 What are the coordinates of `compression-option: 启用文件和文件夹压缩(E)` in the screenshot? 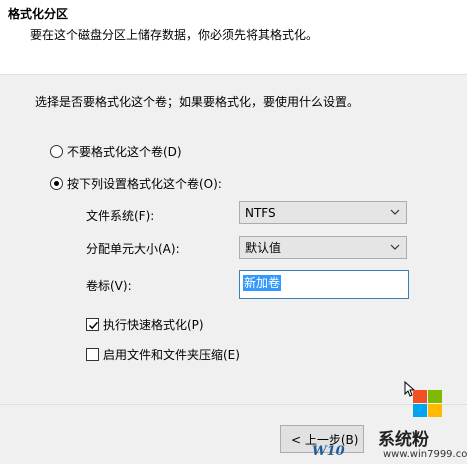 It's located at (163, 354).